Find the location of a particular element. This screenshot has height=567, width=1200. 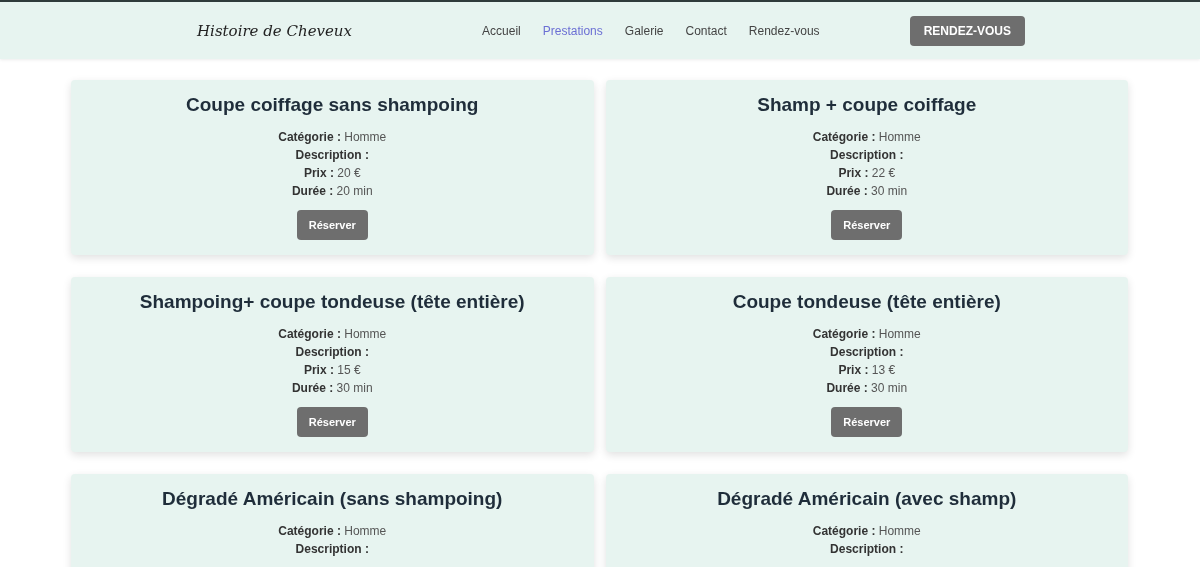

service-detail: Prix : 13 € is located at coordinates (867, 370).